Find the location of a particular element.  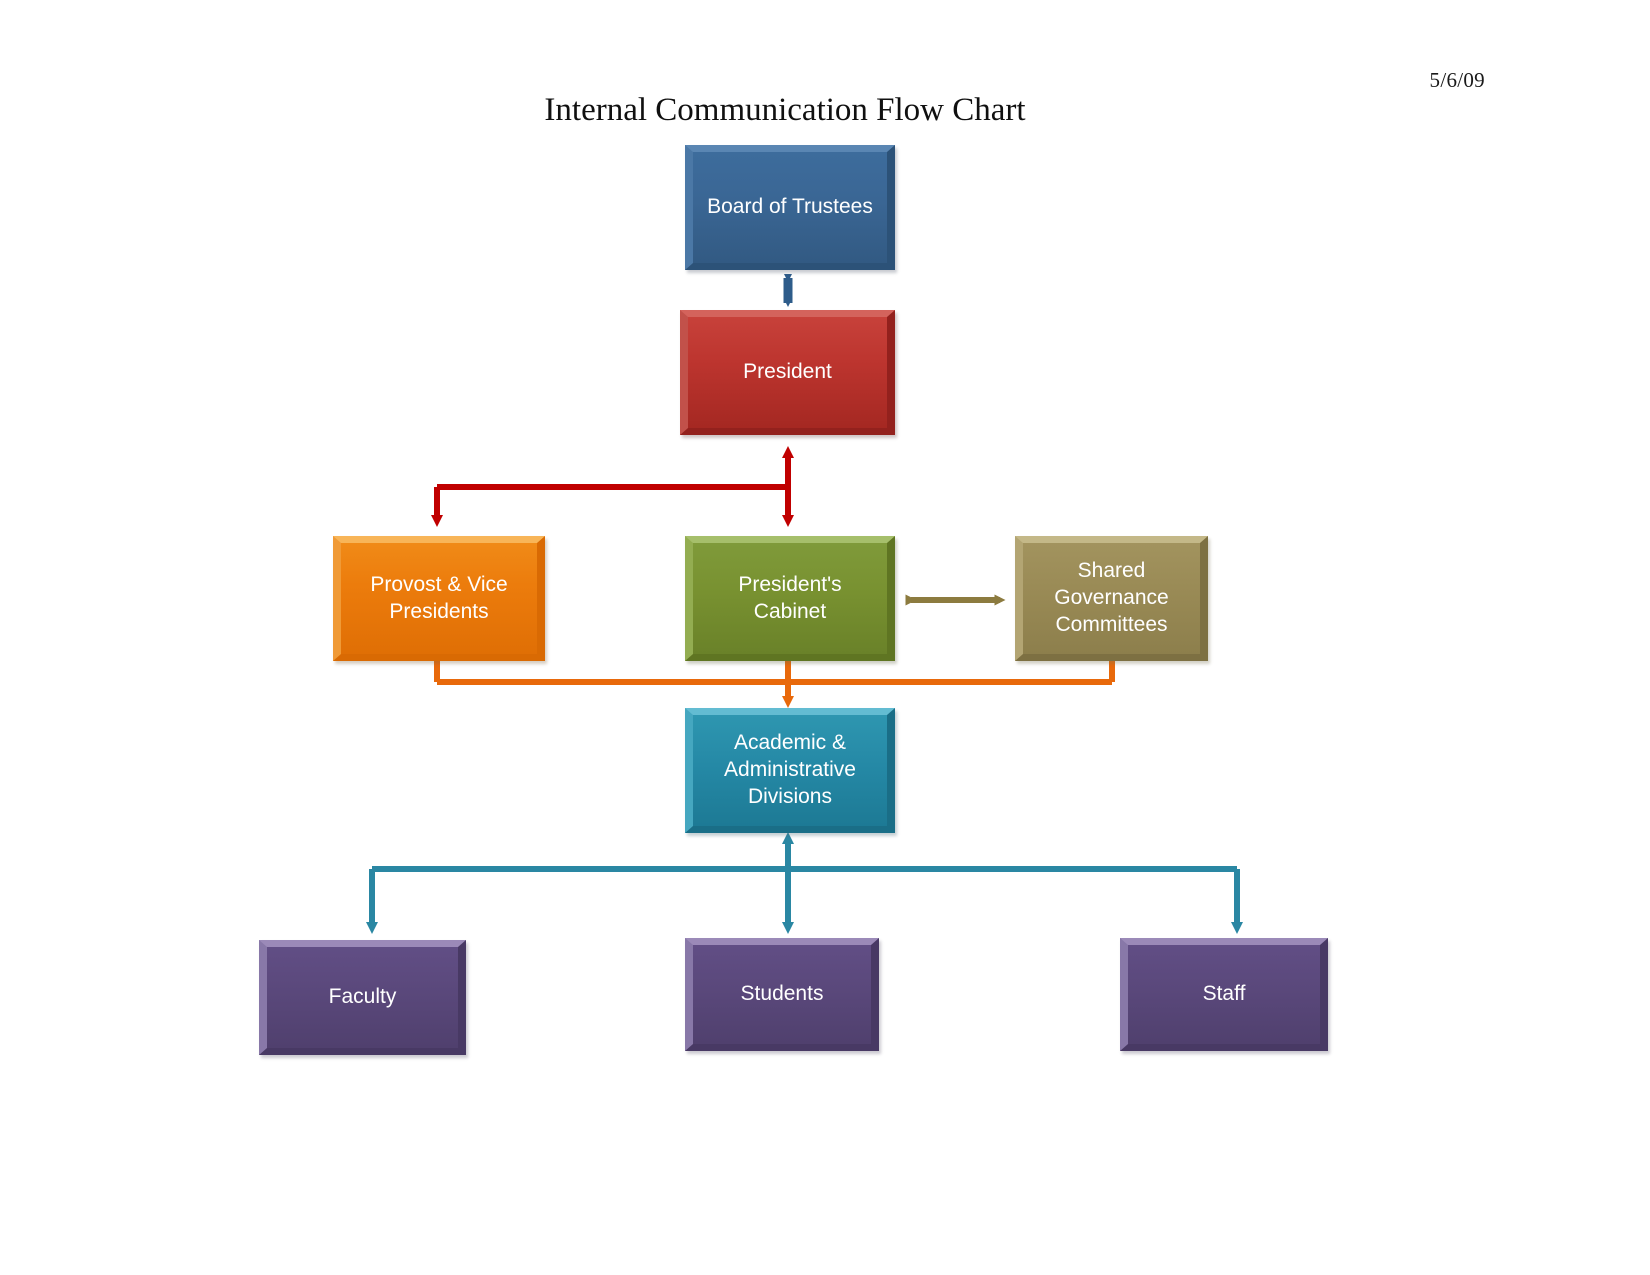

node-label-divisions: Academic & Administrative Divisions is located at coordinates (790, 769).